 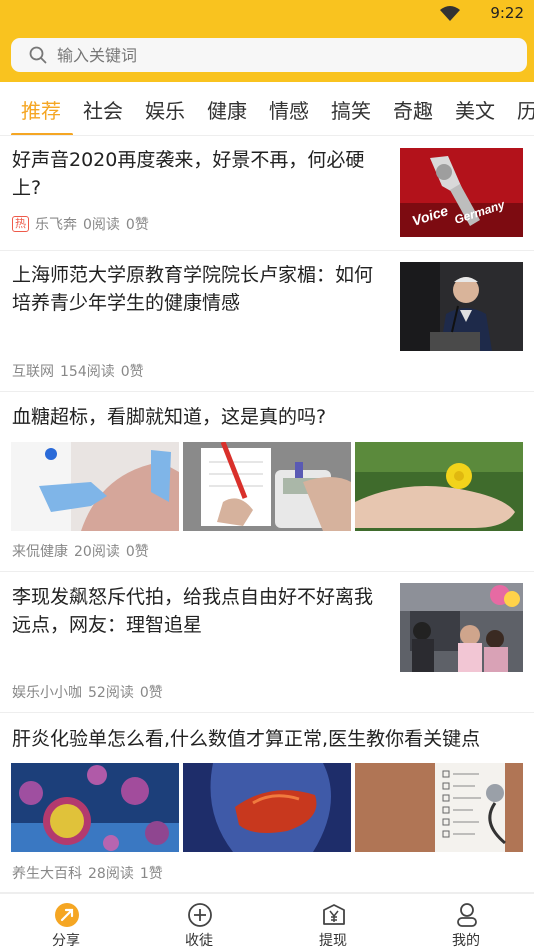 I want to click on tab-entertainment: 娱乐, so click(x=165, y=109).